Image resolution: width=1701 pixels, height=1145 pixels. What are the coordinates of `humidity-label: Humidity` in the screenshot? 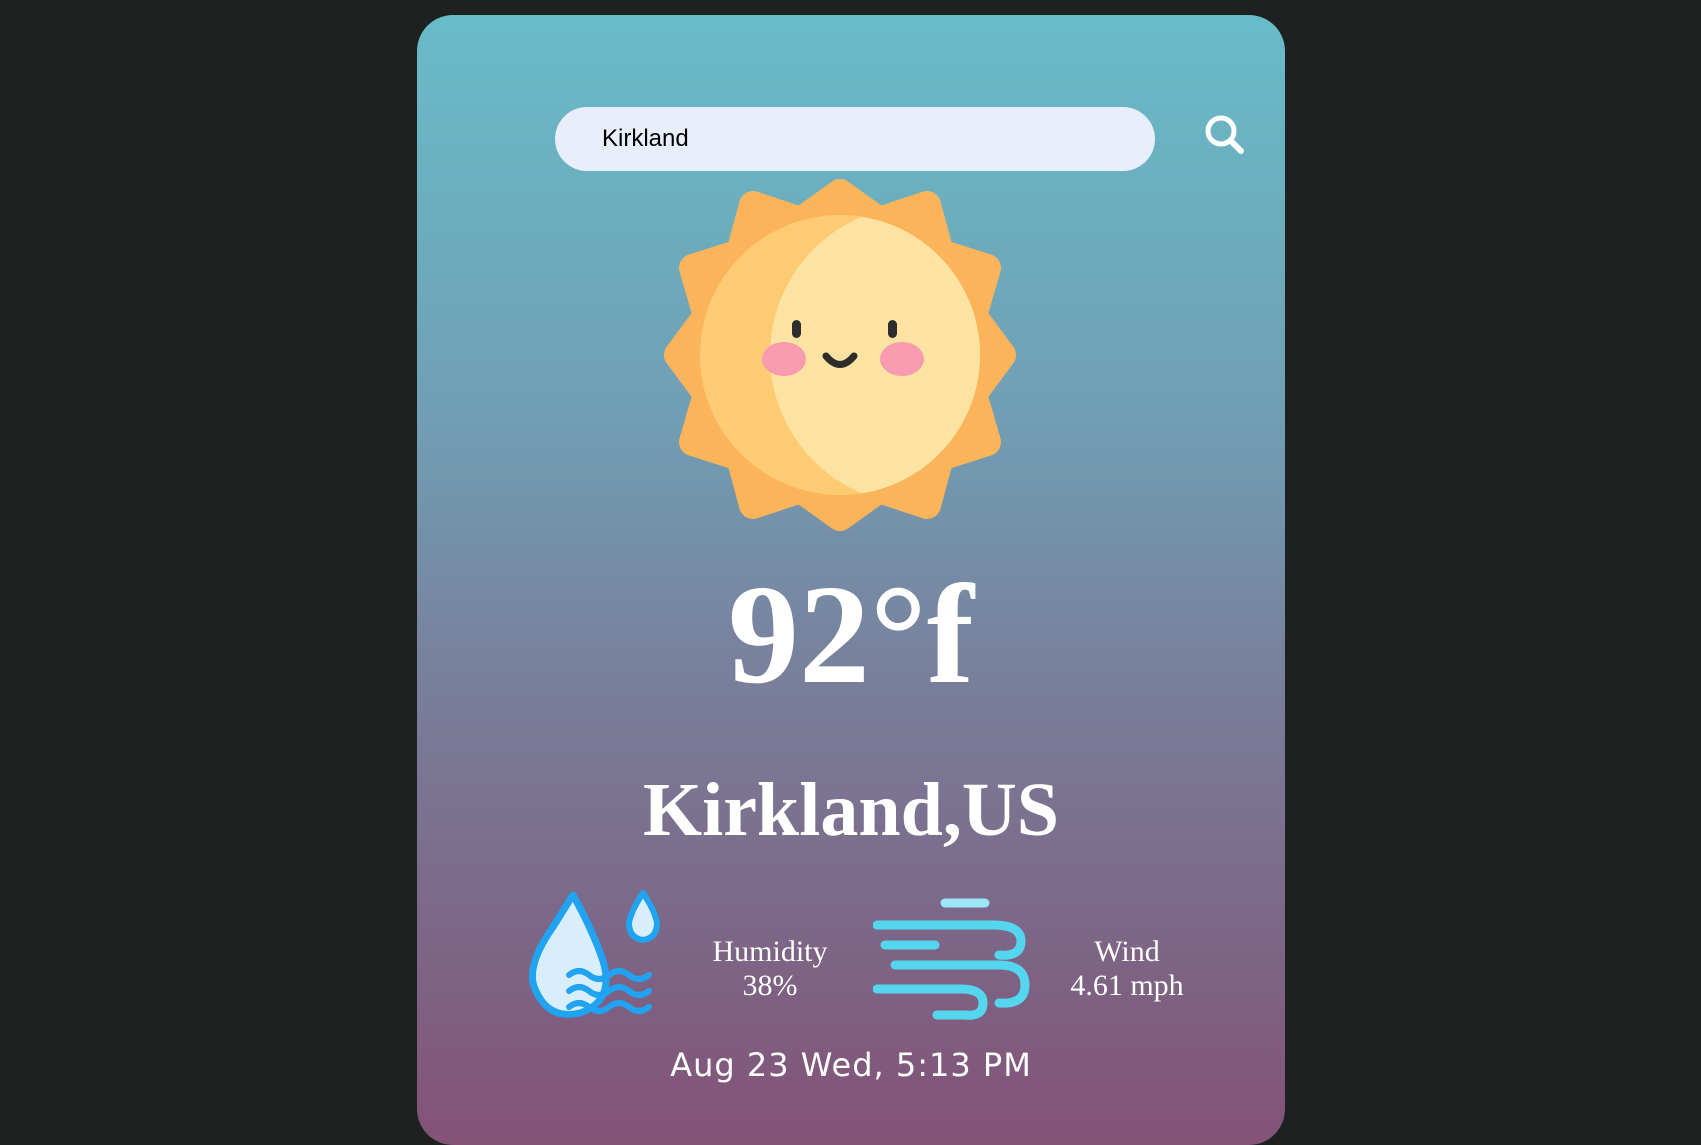 It's located at (770, 951).